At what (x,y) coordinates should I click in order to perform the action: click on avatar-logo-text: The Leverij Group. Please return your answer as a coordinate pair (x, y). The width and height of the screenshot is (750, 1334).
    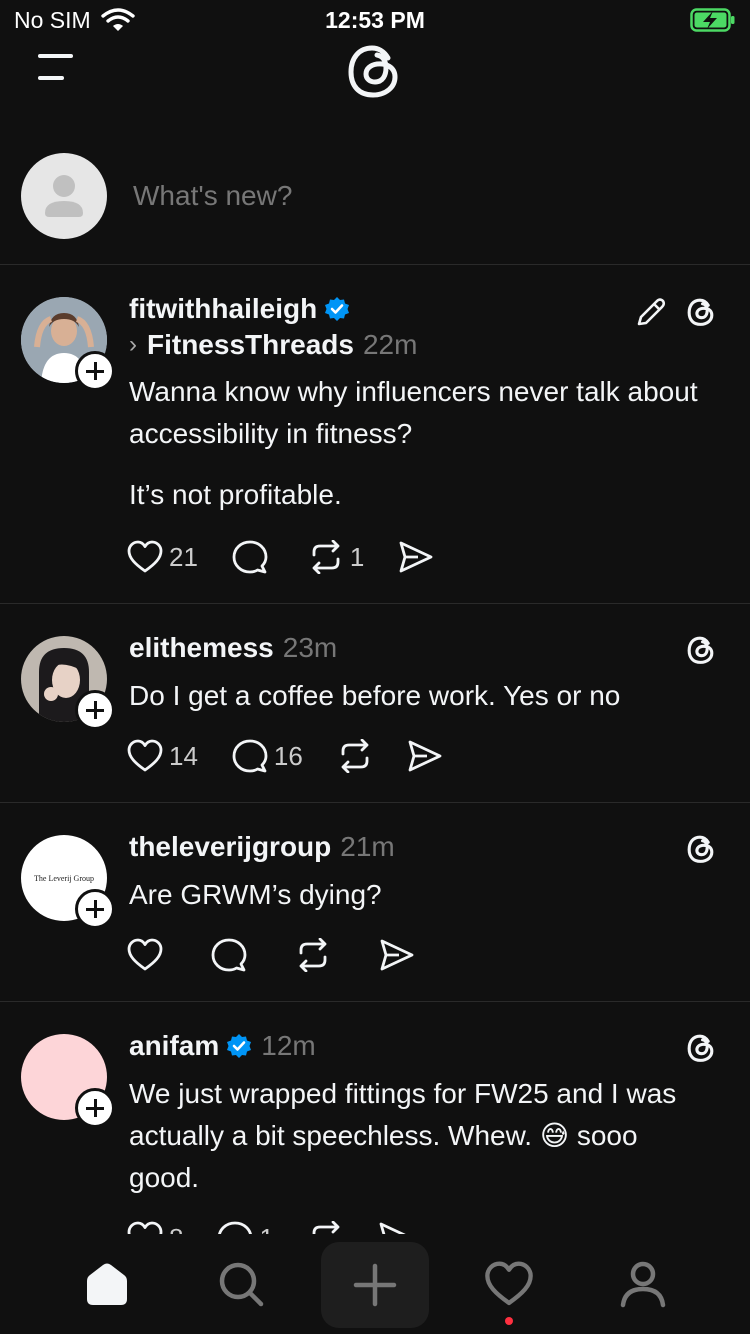
    Looking at the image, I should click on (64, 878).